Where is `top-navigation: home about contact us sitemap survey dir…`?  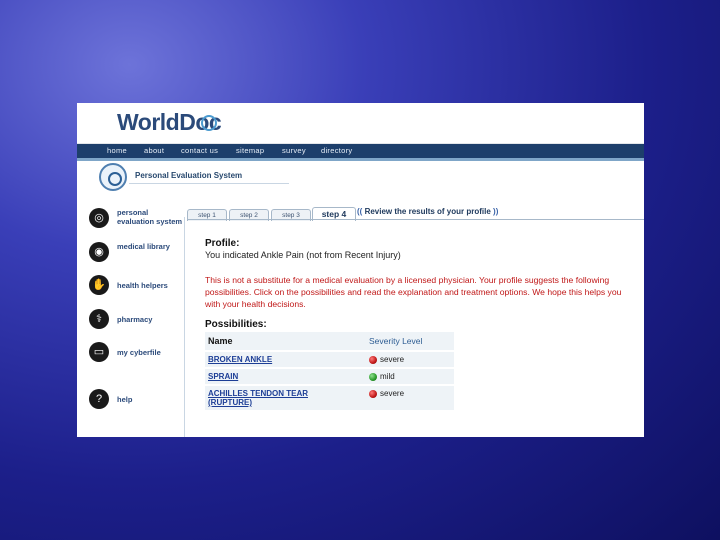 top-navigation: home about contact us sitemap survey dir… is located at coordinates (360, 151).